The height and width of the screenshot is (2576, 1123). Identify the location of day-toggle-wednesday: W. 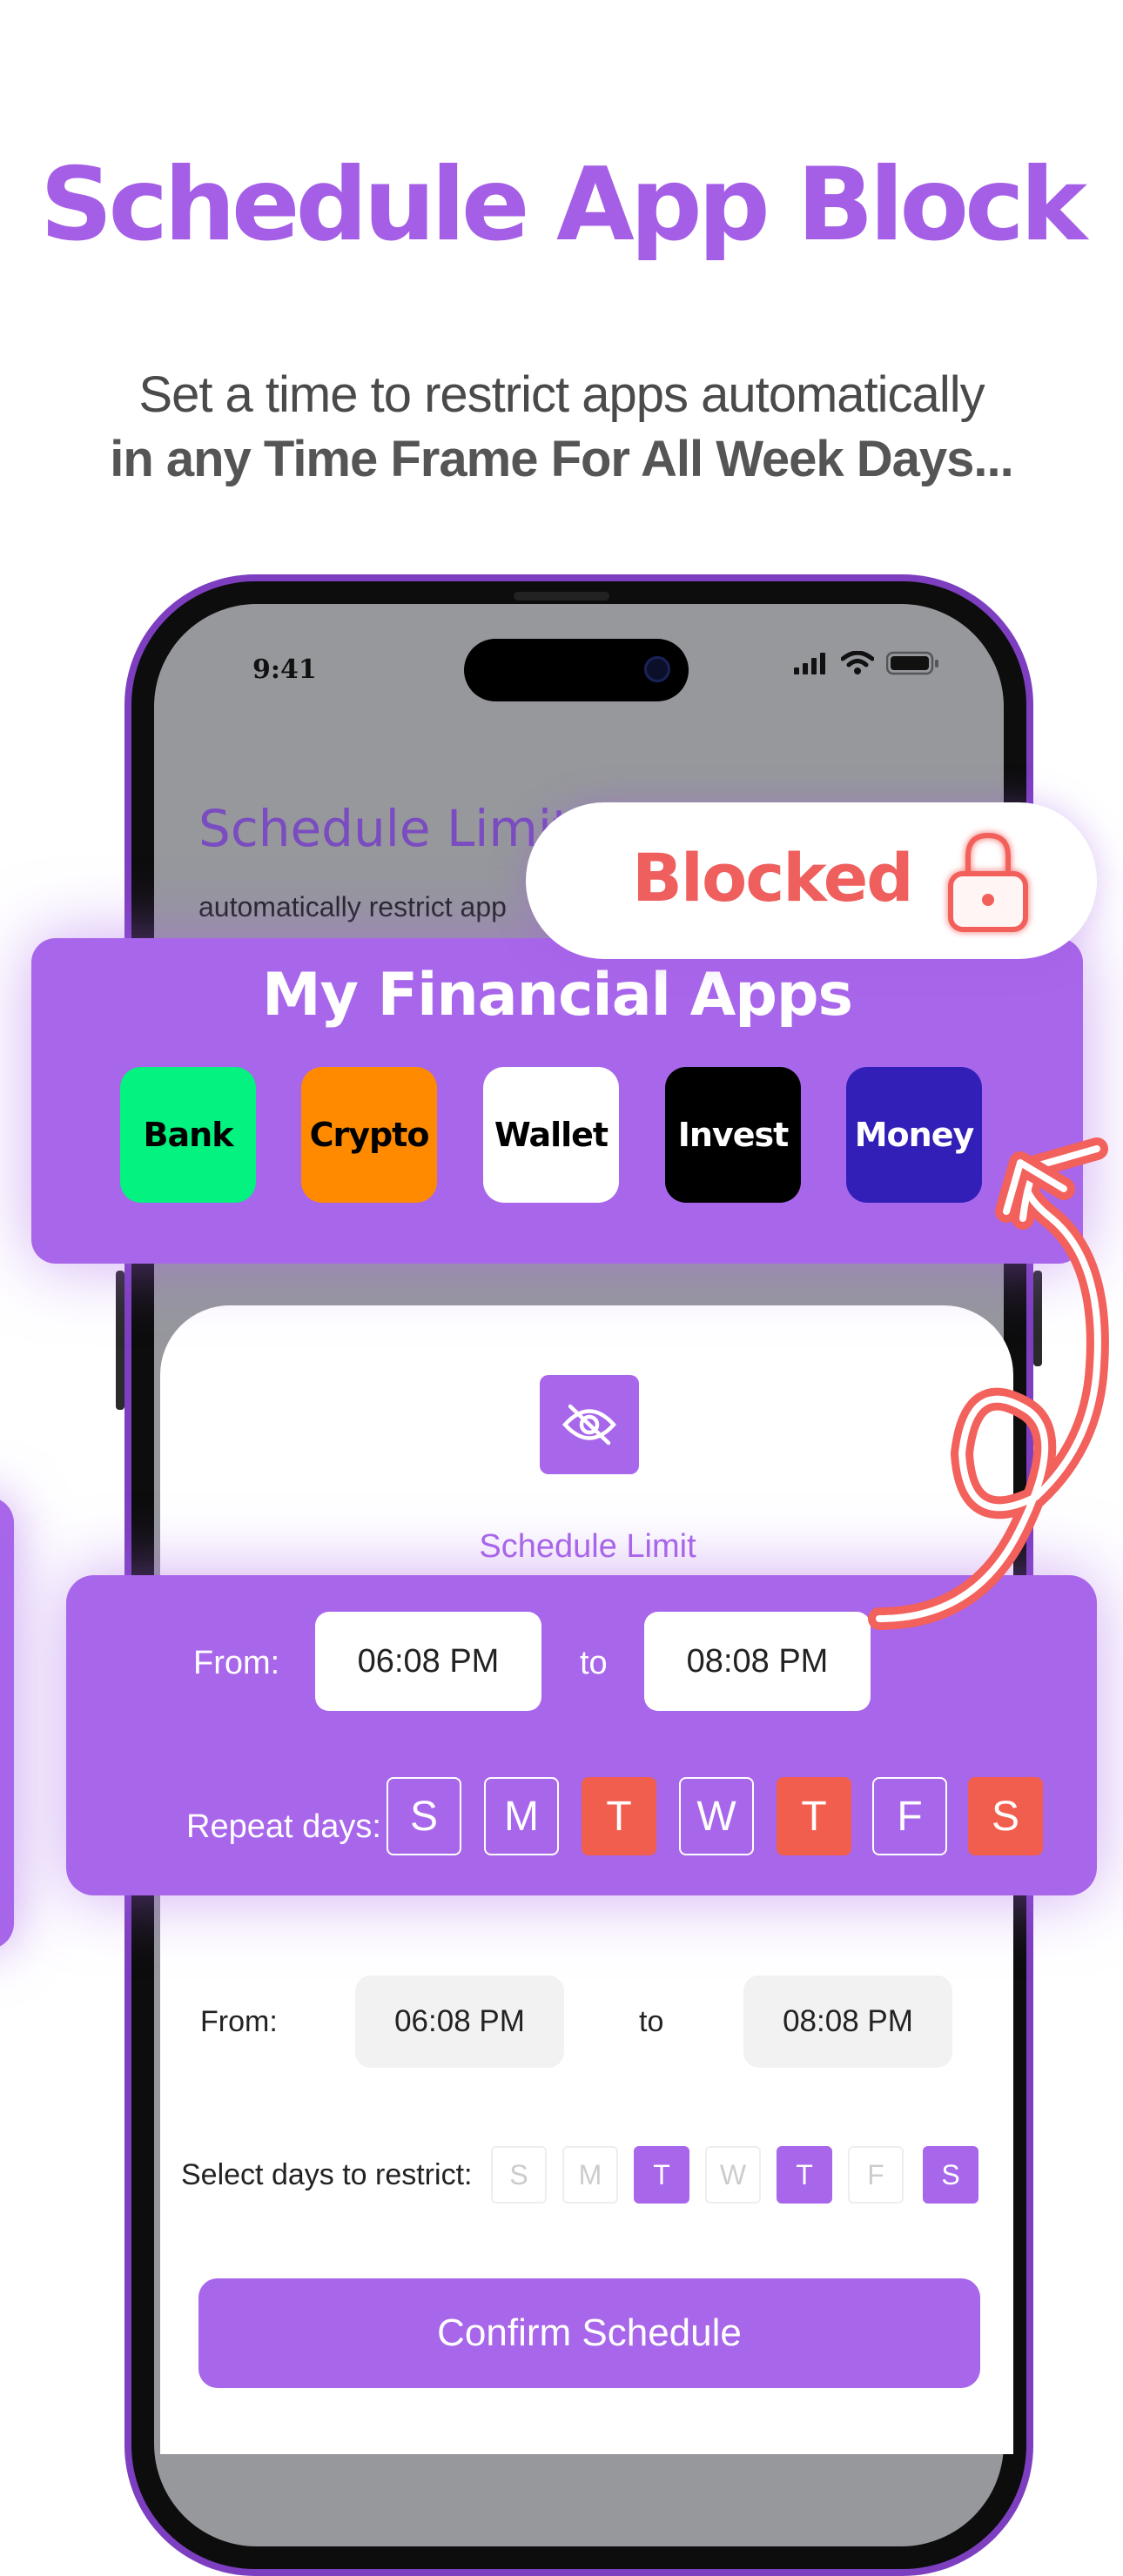
(717, 1816).